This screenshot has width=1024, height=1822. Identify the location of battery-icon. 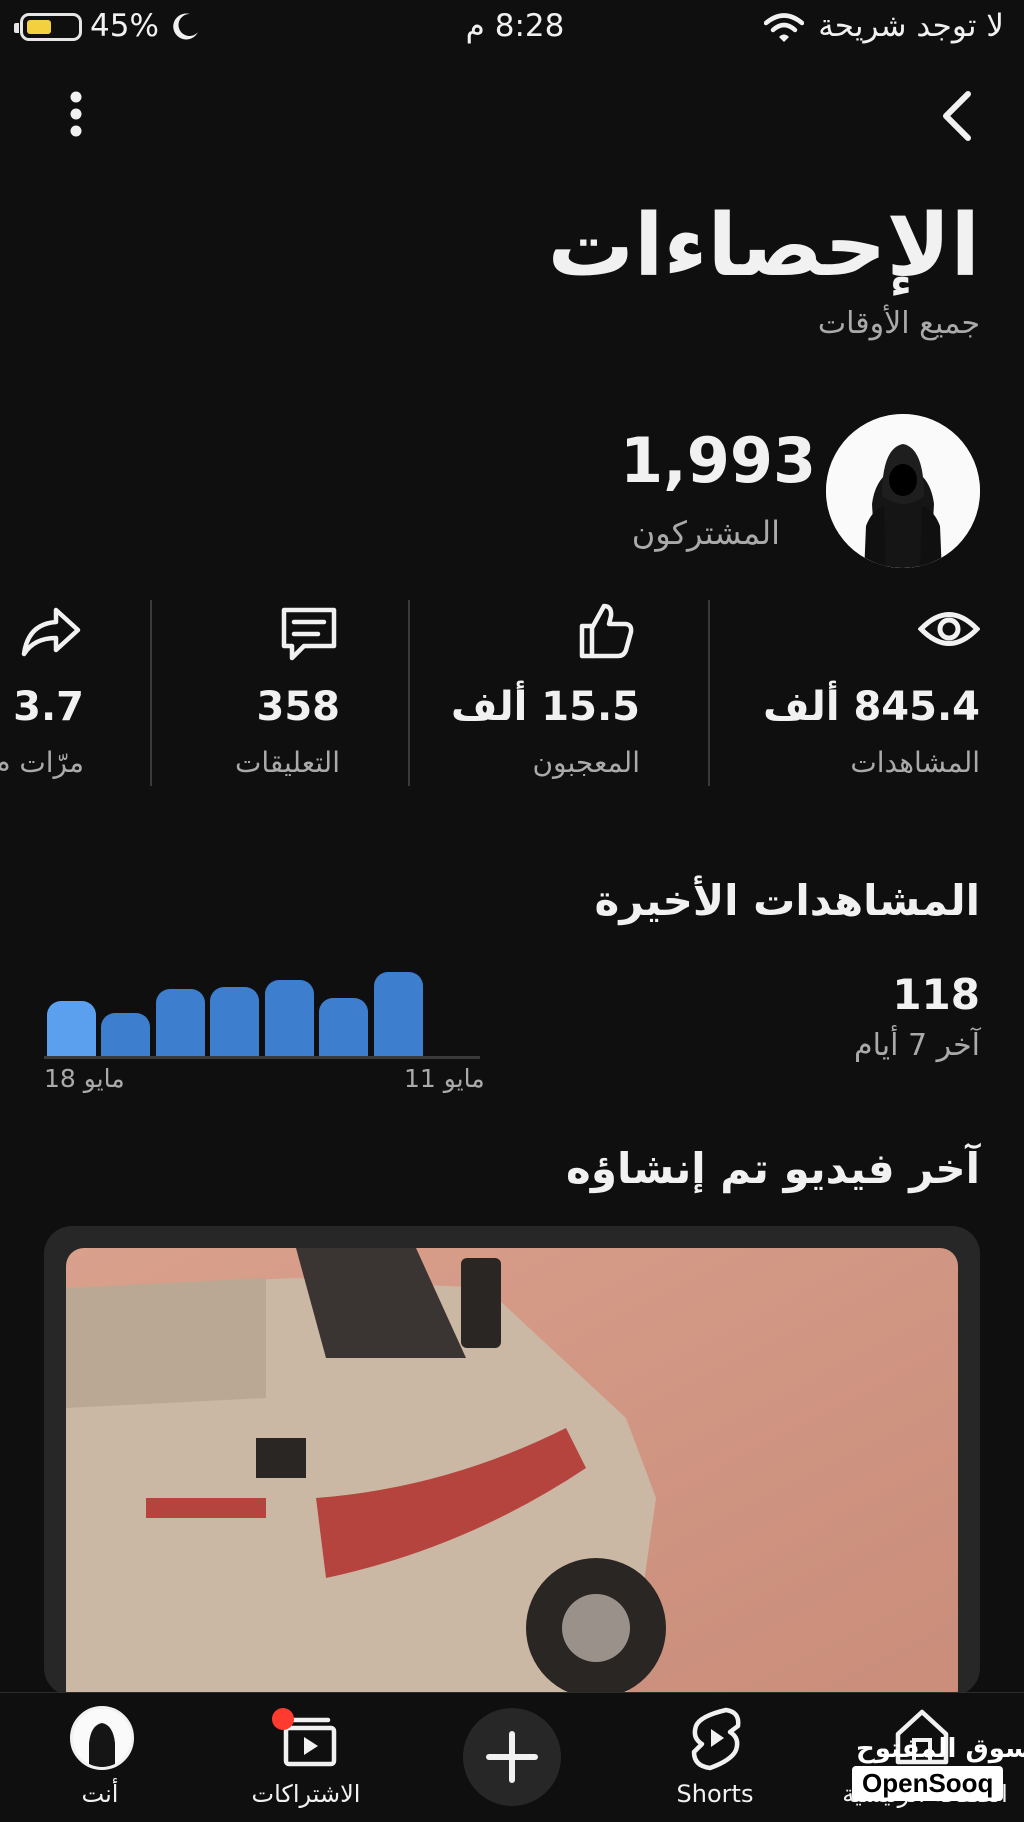
(48, 27).